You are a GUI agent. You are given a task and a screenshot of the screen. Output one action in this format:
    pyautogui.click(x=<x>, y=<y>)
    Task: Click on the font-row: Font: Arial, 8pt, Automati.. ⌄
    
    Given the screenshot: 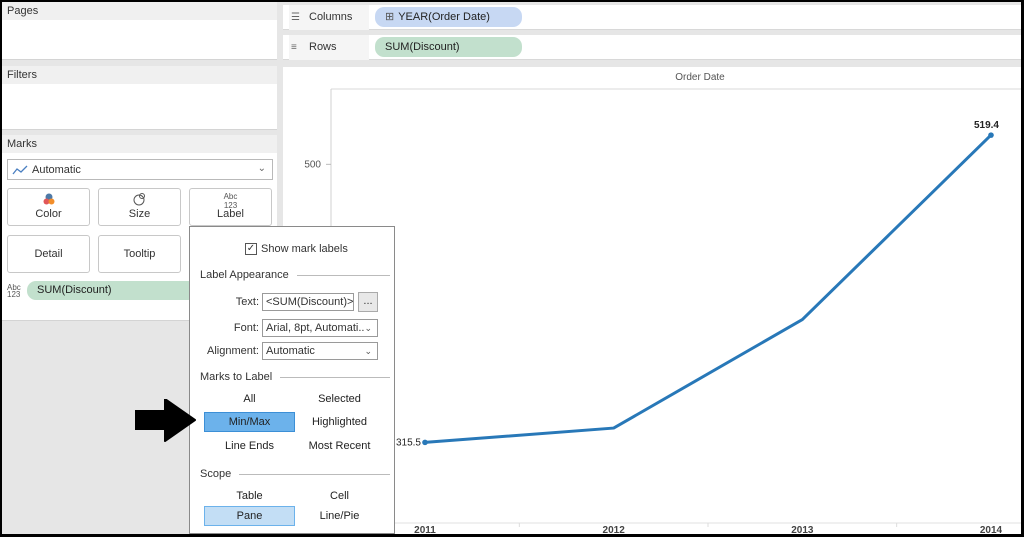 What is the action you would take?
    pyautogui.click(x=290, y=328)
    